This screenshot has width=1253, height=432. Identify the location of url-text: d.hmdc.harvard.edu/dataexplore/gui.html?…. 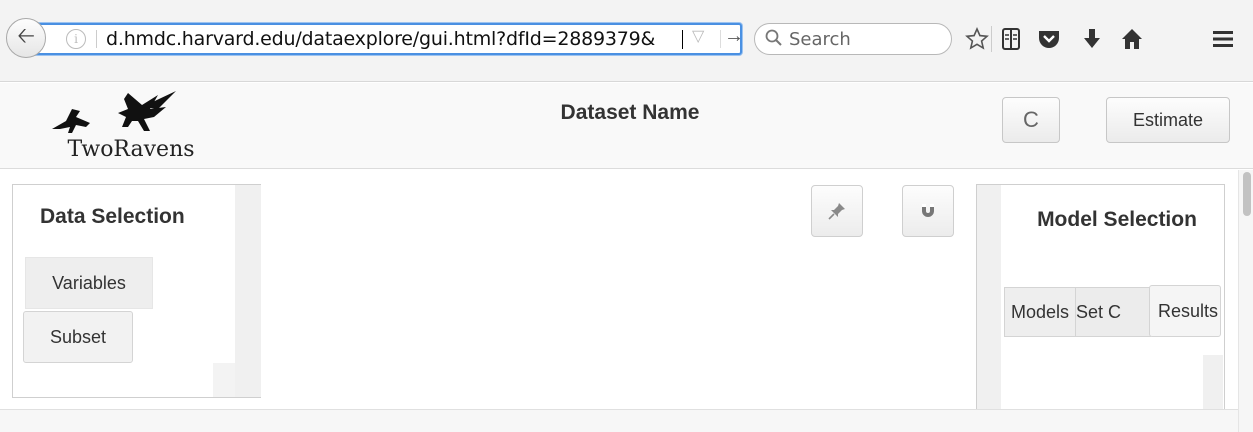
(380, 39).